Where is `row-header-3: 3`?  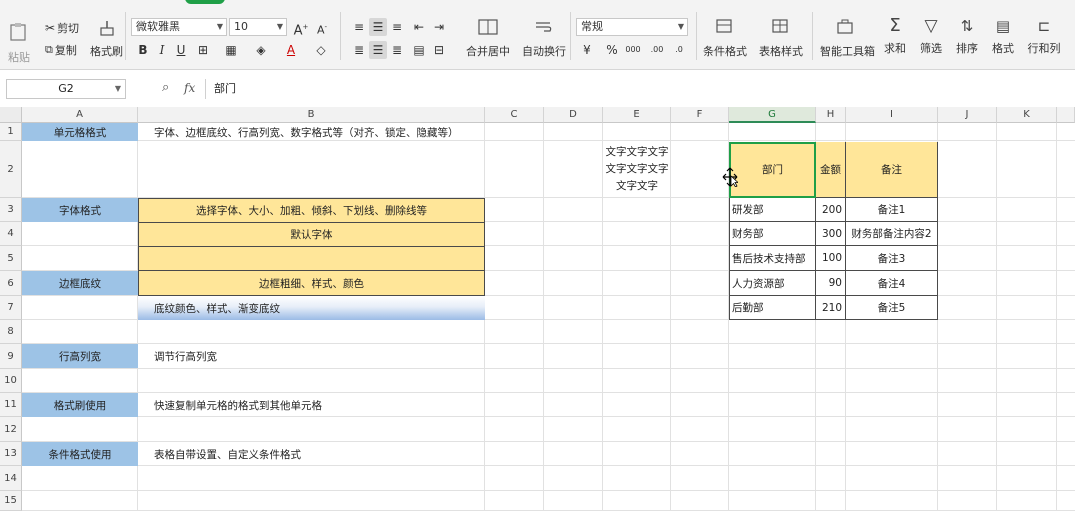
row-header-3: 3 is located at coordinates (11, 210).